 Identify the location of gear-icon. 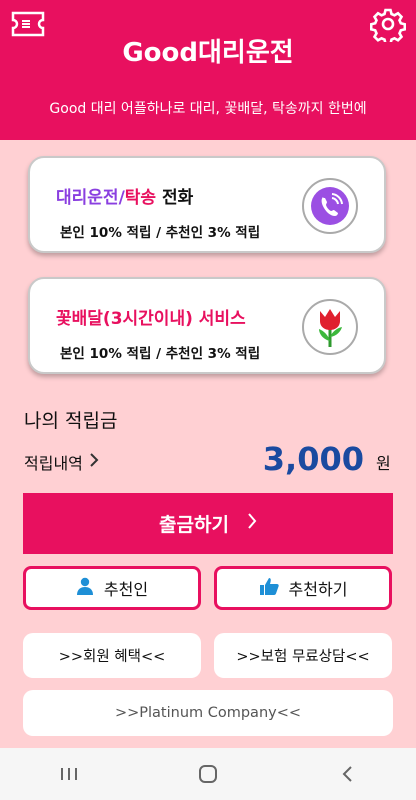
(388, 25).